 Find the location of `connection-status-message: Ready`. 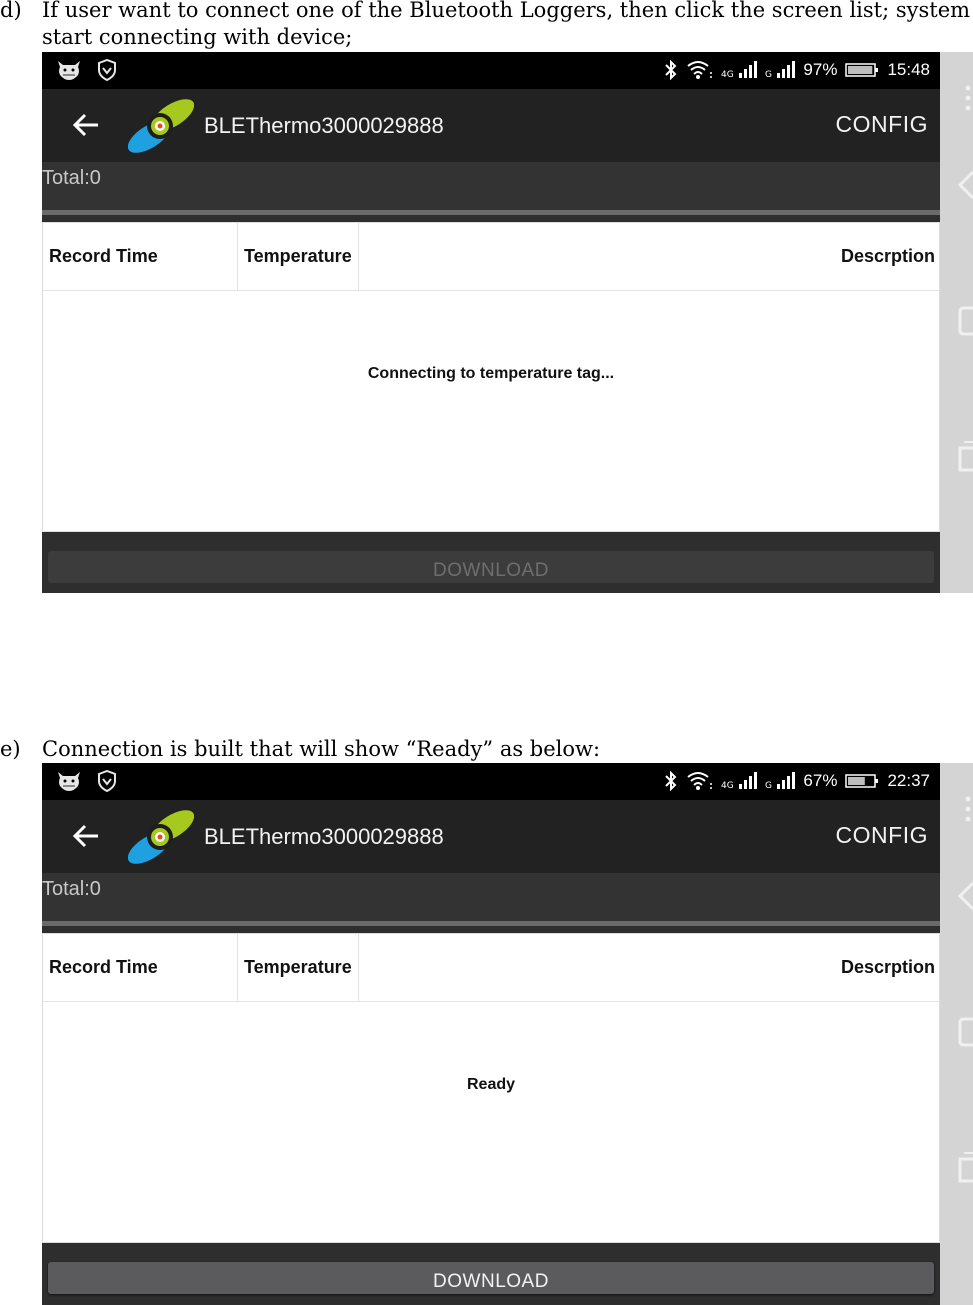

connection-status-message: Ready is located at coordinates (491, 1084).